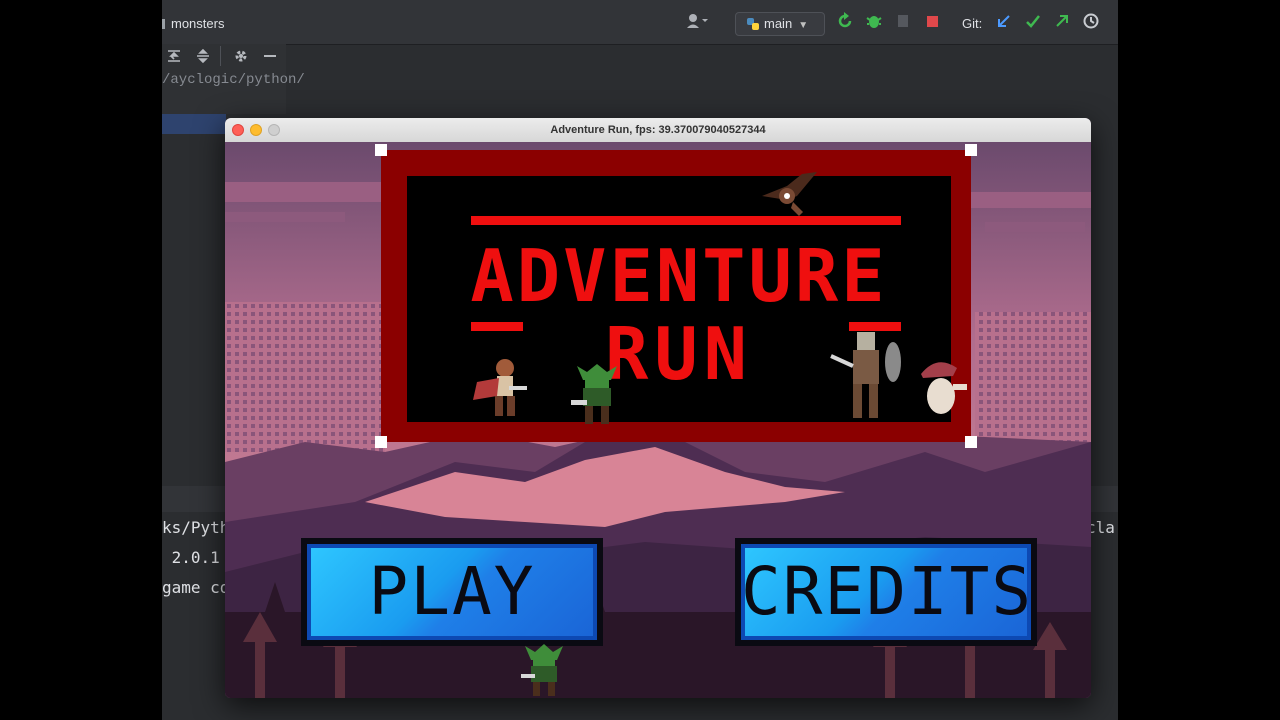 The height and width of the screenshot is (720, 1280). What do you see at coordinates (679, 276) in the screenshot?
I see `game-title-line1: ADVENTURE` at bounding box center [679, 276].